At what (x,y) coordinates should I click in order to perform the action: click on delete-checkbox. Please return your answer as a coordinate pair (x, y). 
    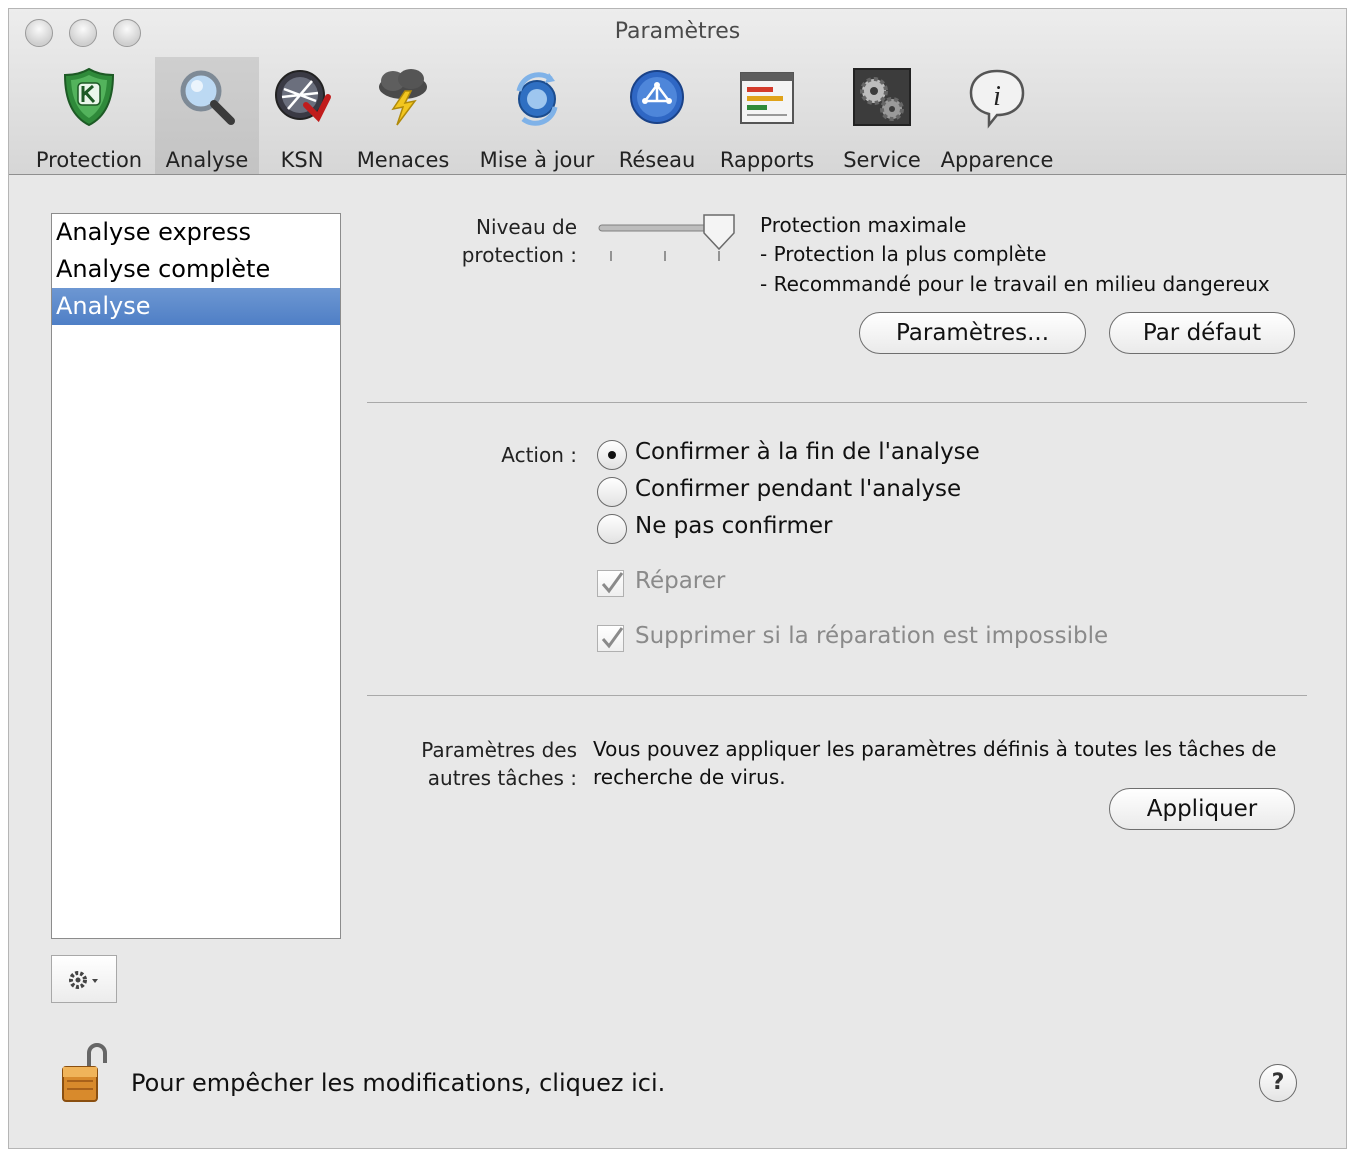
    Looking at the image, I should click on (610, 638).